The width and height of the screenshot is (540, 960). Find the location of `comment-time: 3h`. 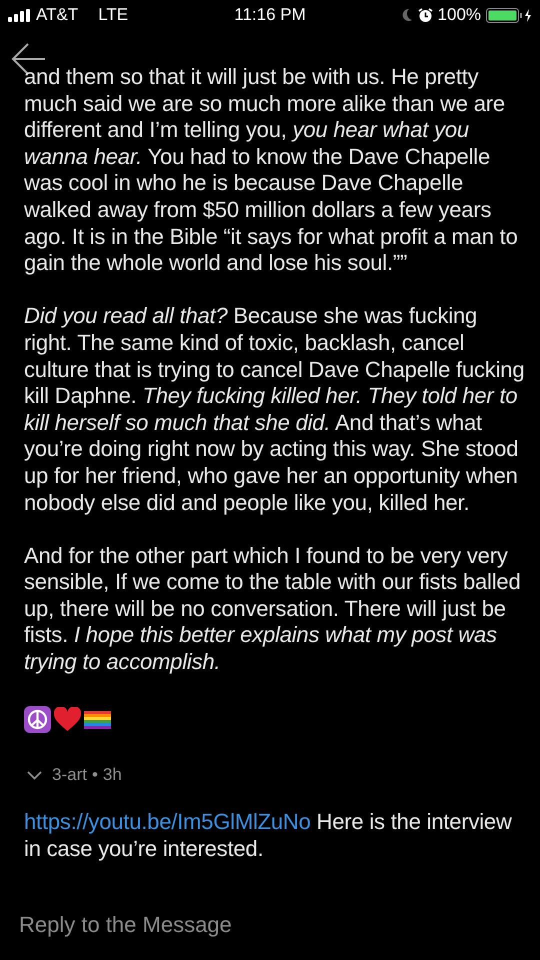

comment-time: 3h is located at coordinates (112, 775).